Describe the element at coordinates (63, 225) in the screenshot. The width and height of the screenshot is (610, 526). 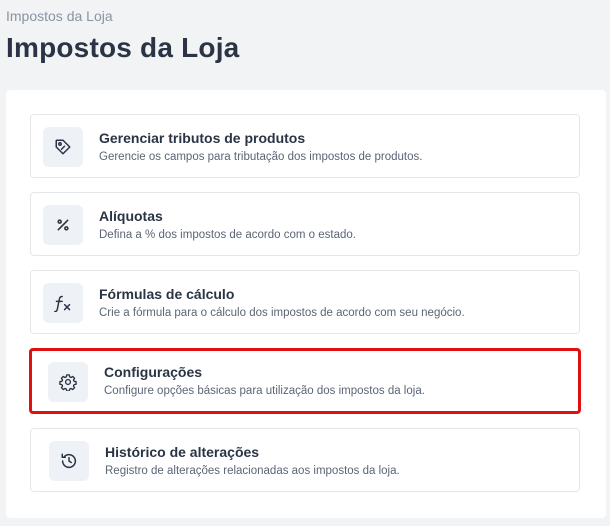
I see `percent-icon` at that location.